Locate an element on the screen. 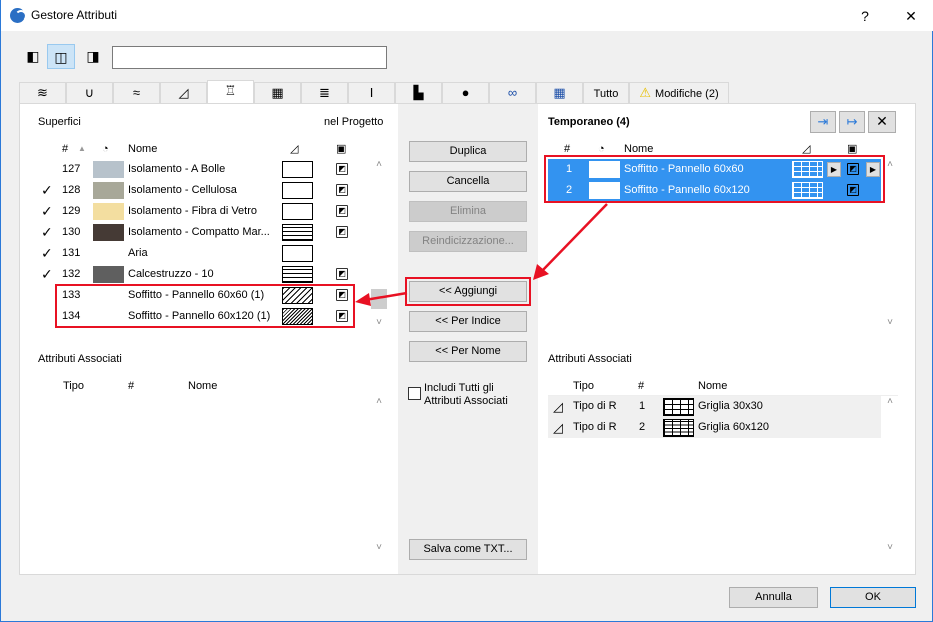  include-all-label: Includi Tutti gli Attributi Associati is located at coordinates (466, 395).